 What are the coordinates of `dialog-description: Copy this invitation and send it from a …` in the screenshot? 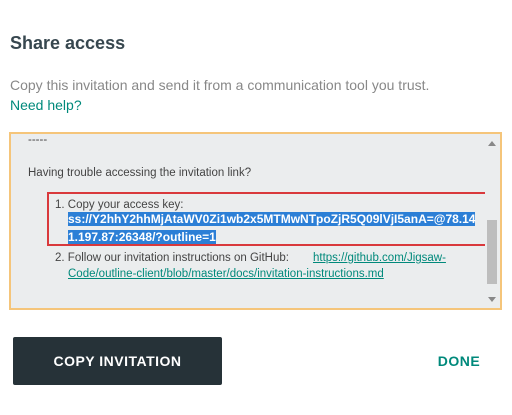 It's located at (220, 95).